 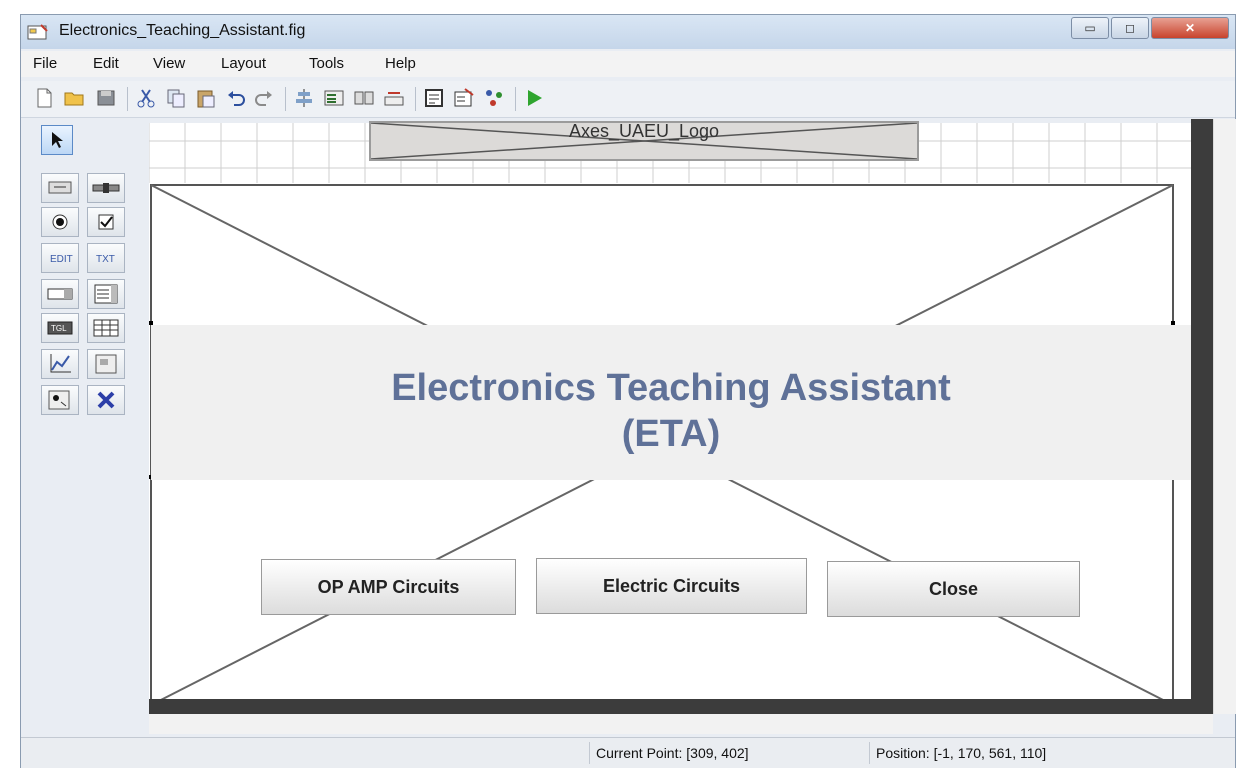 I want to click on logo-axes-placeholder: Axes_UAEU_Logo, so click(x=644, y=141).